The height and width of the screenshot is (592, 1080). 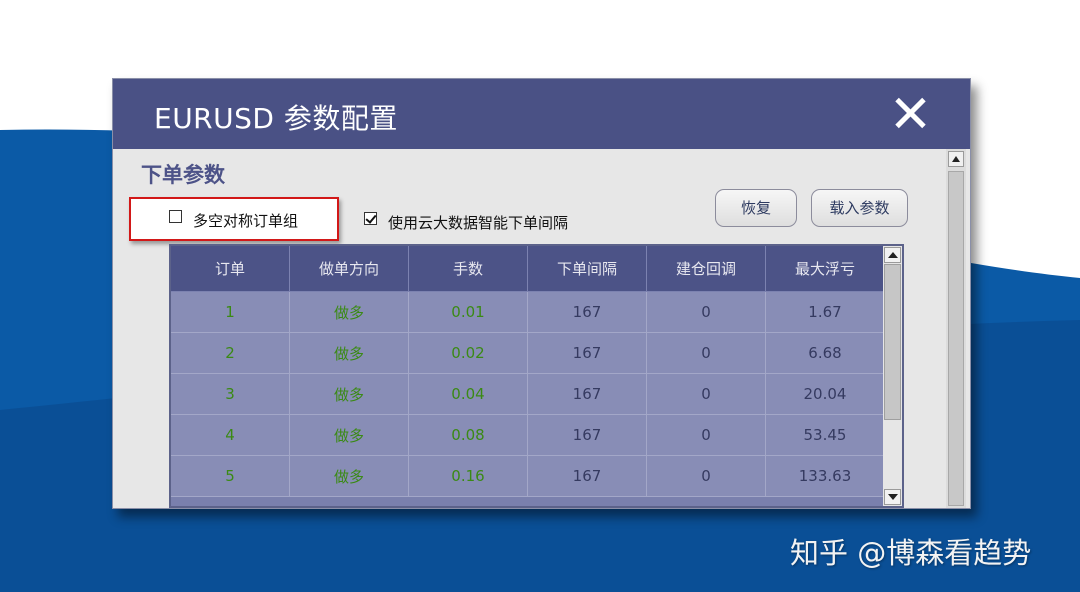 I want to click on table-scrollbar, so click(x=892, y=376).